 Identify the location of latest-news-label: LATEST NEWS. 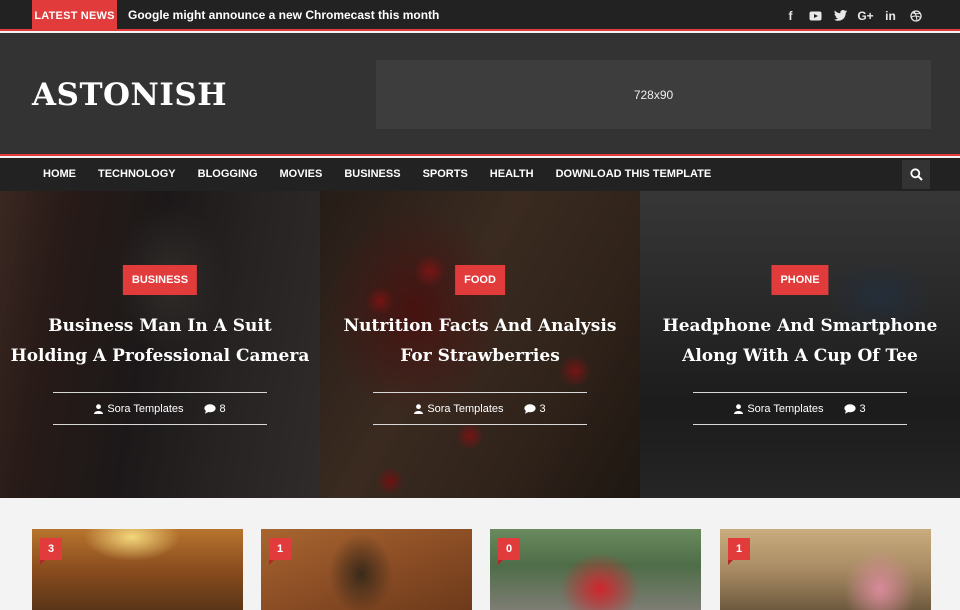
(74, 15).